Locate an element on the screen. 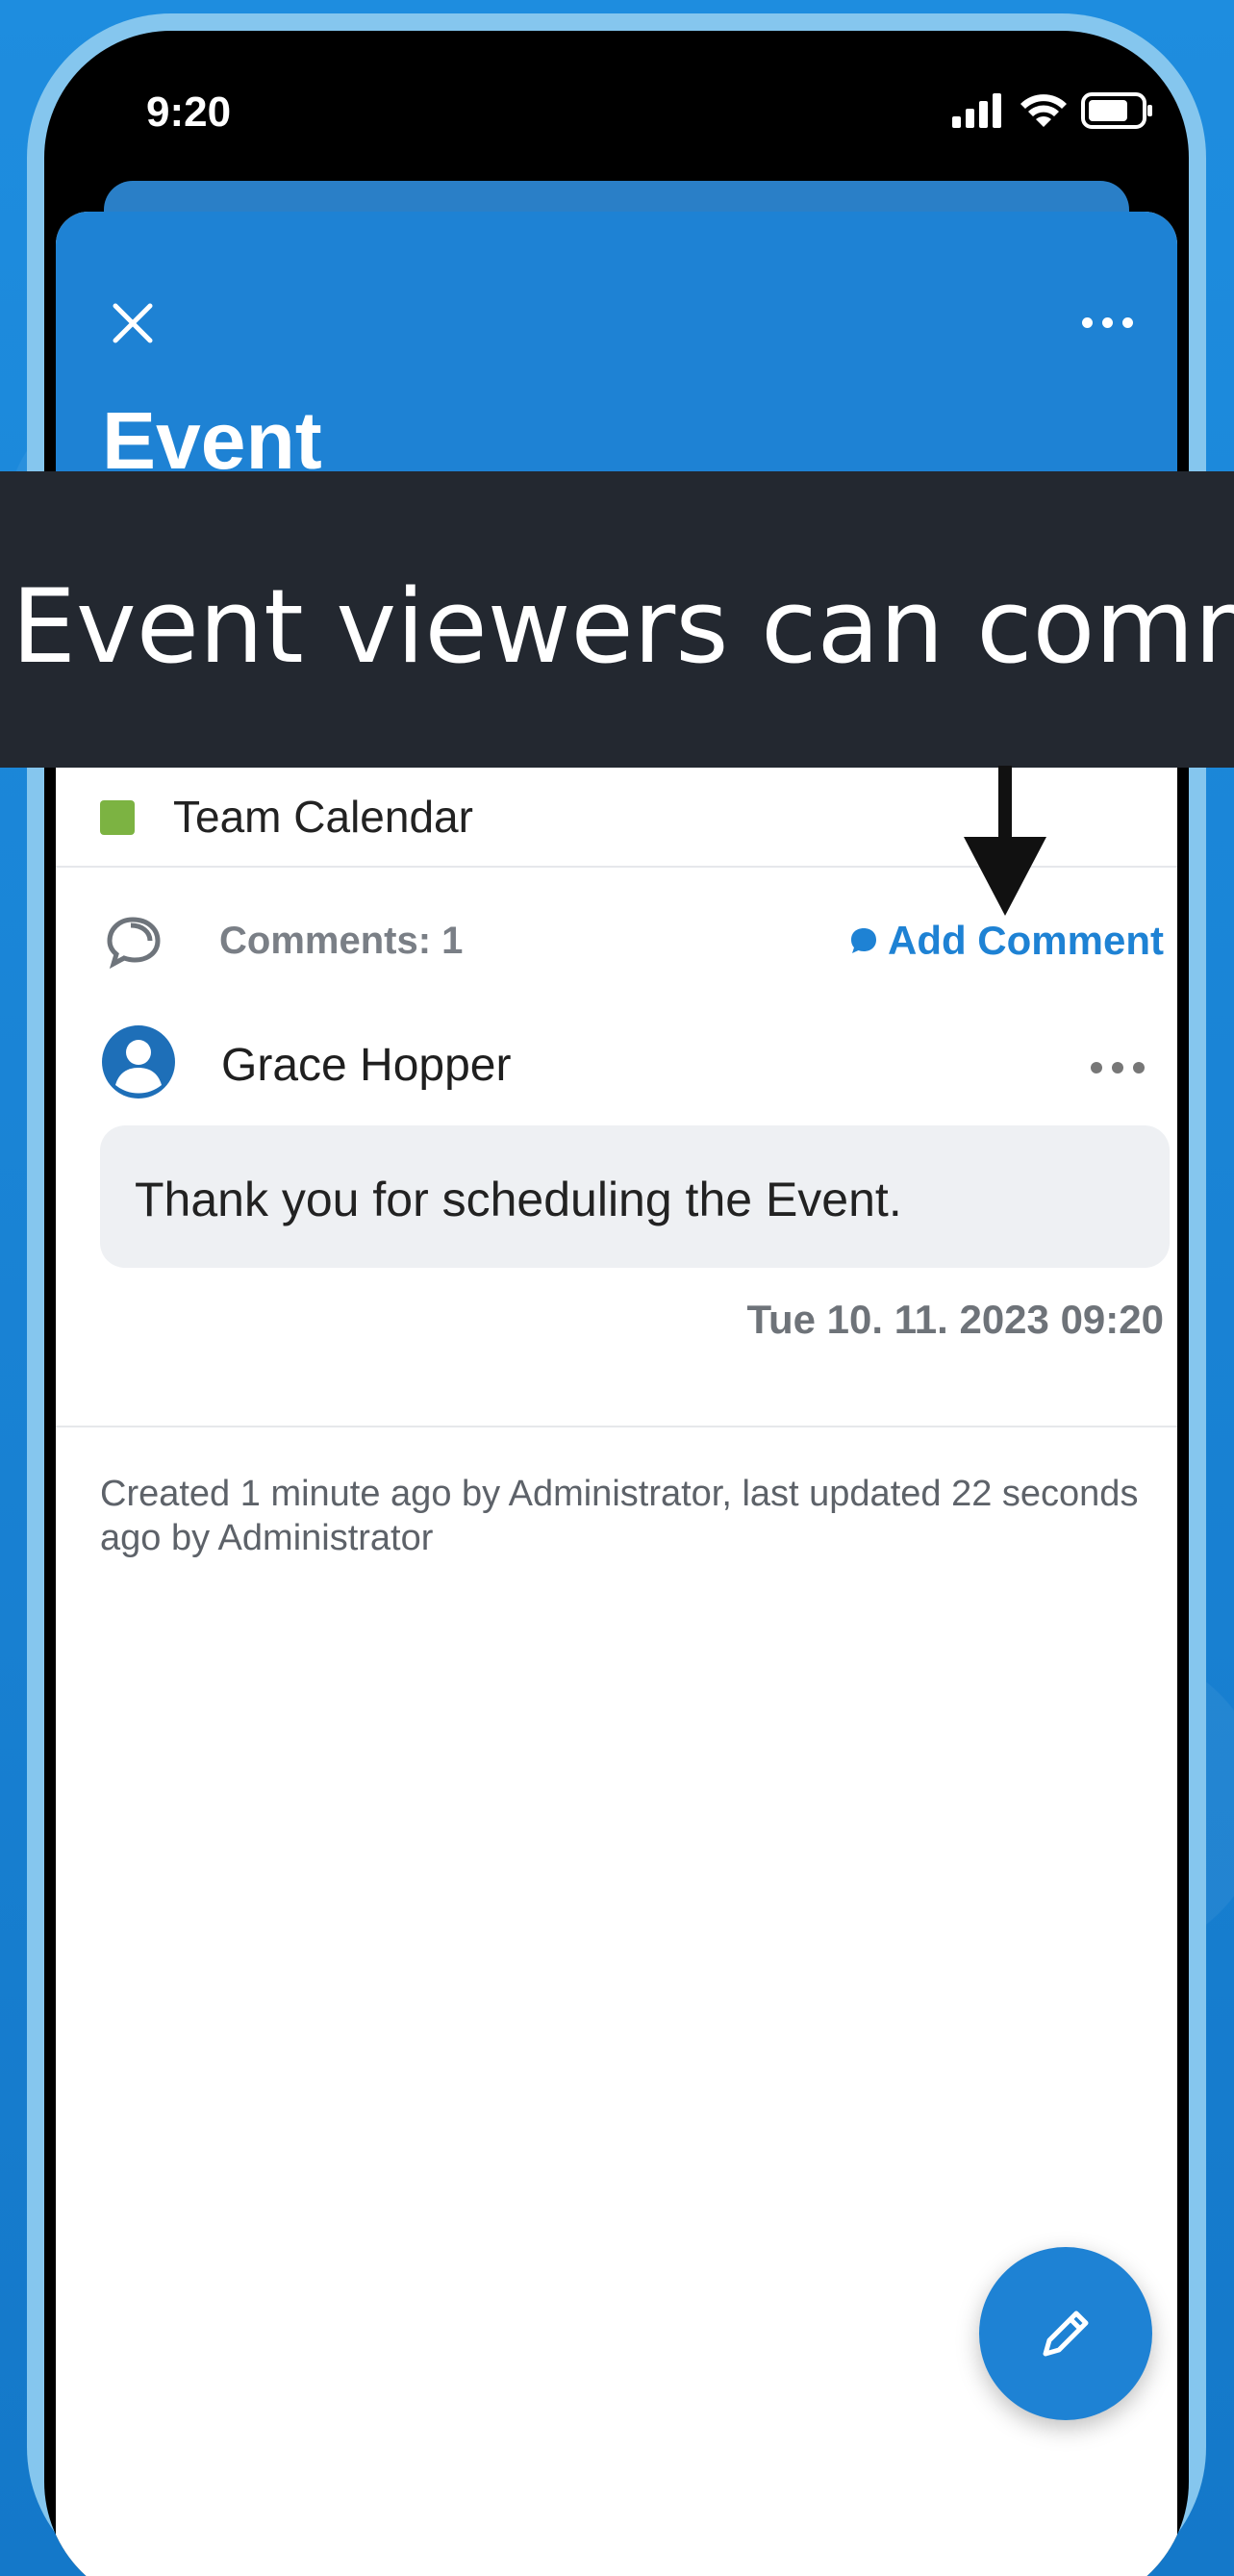  caption-text: Event viewers can comment is located at coordinates (623, 627).